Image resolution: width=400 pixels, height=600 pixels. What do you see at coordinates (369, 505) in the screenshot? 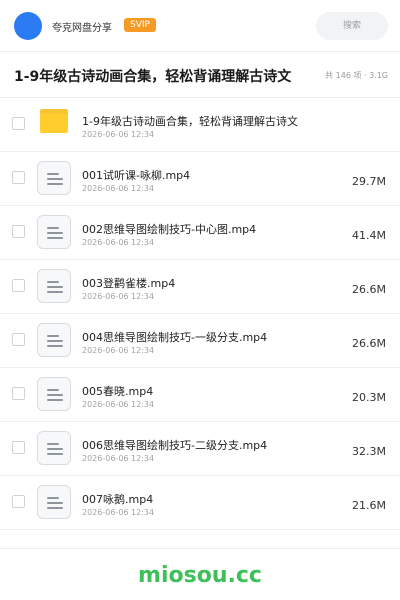
I see `item-size: 21.6M` at bounding box center [369, 505].